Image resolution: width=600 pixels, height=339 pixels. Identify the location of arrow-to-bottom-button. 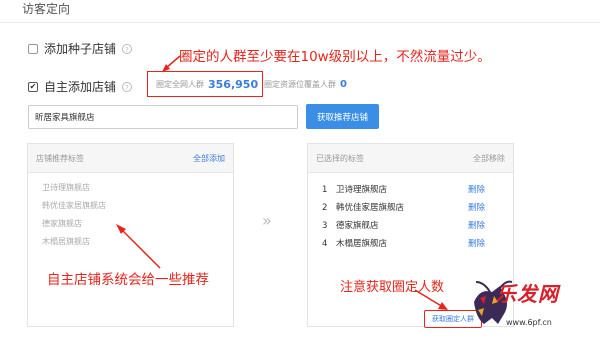
(431, 299).